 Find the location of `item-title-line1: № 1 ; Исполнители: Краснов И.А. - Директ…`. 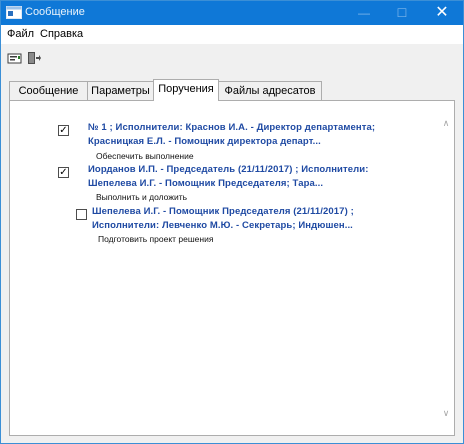

item-title-line1: № 1 ; Исполнители: Краснов И.А. - Директ… is located at coordinates (232, 127).